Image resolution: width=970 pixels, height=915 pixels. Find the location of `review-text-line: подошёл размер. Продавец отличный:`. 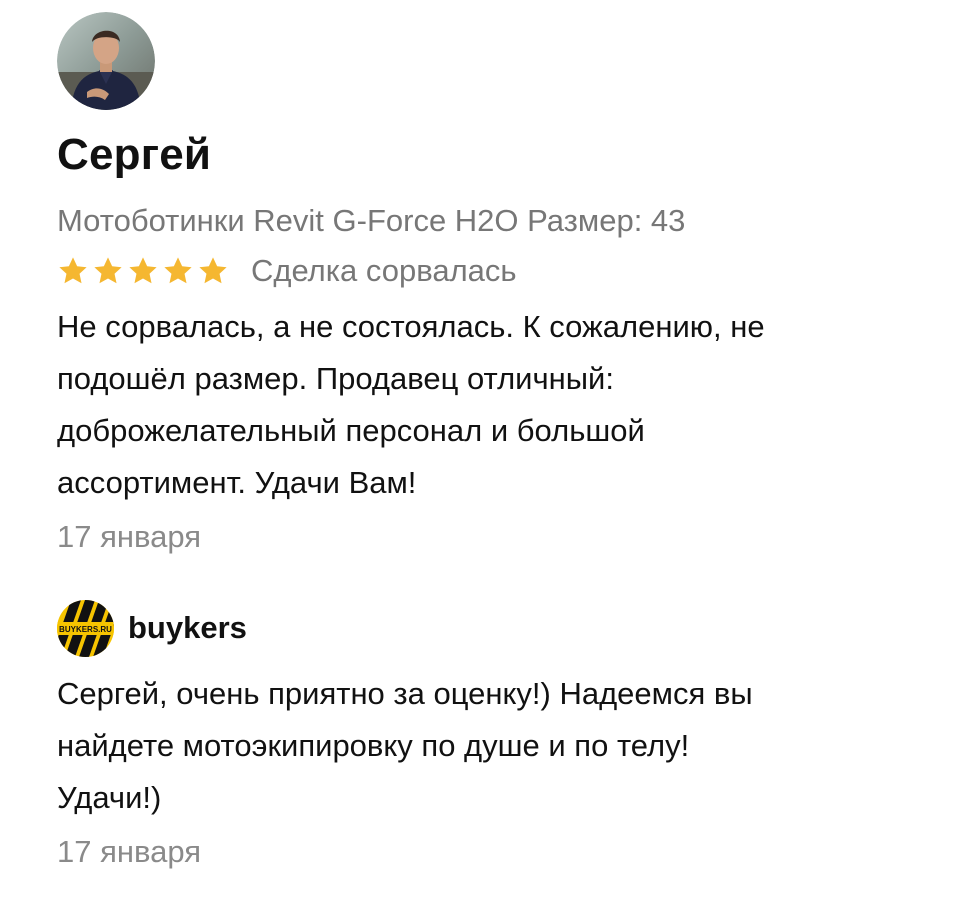

review-text-line: подошёл размер. Продавец отличный: is located at coordinates (335, 378).